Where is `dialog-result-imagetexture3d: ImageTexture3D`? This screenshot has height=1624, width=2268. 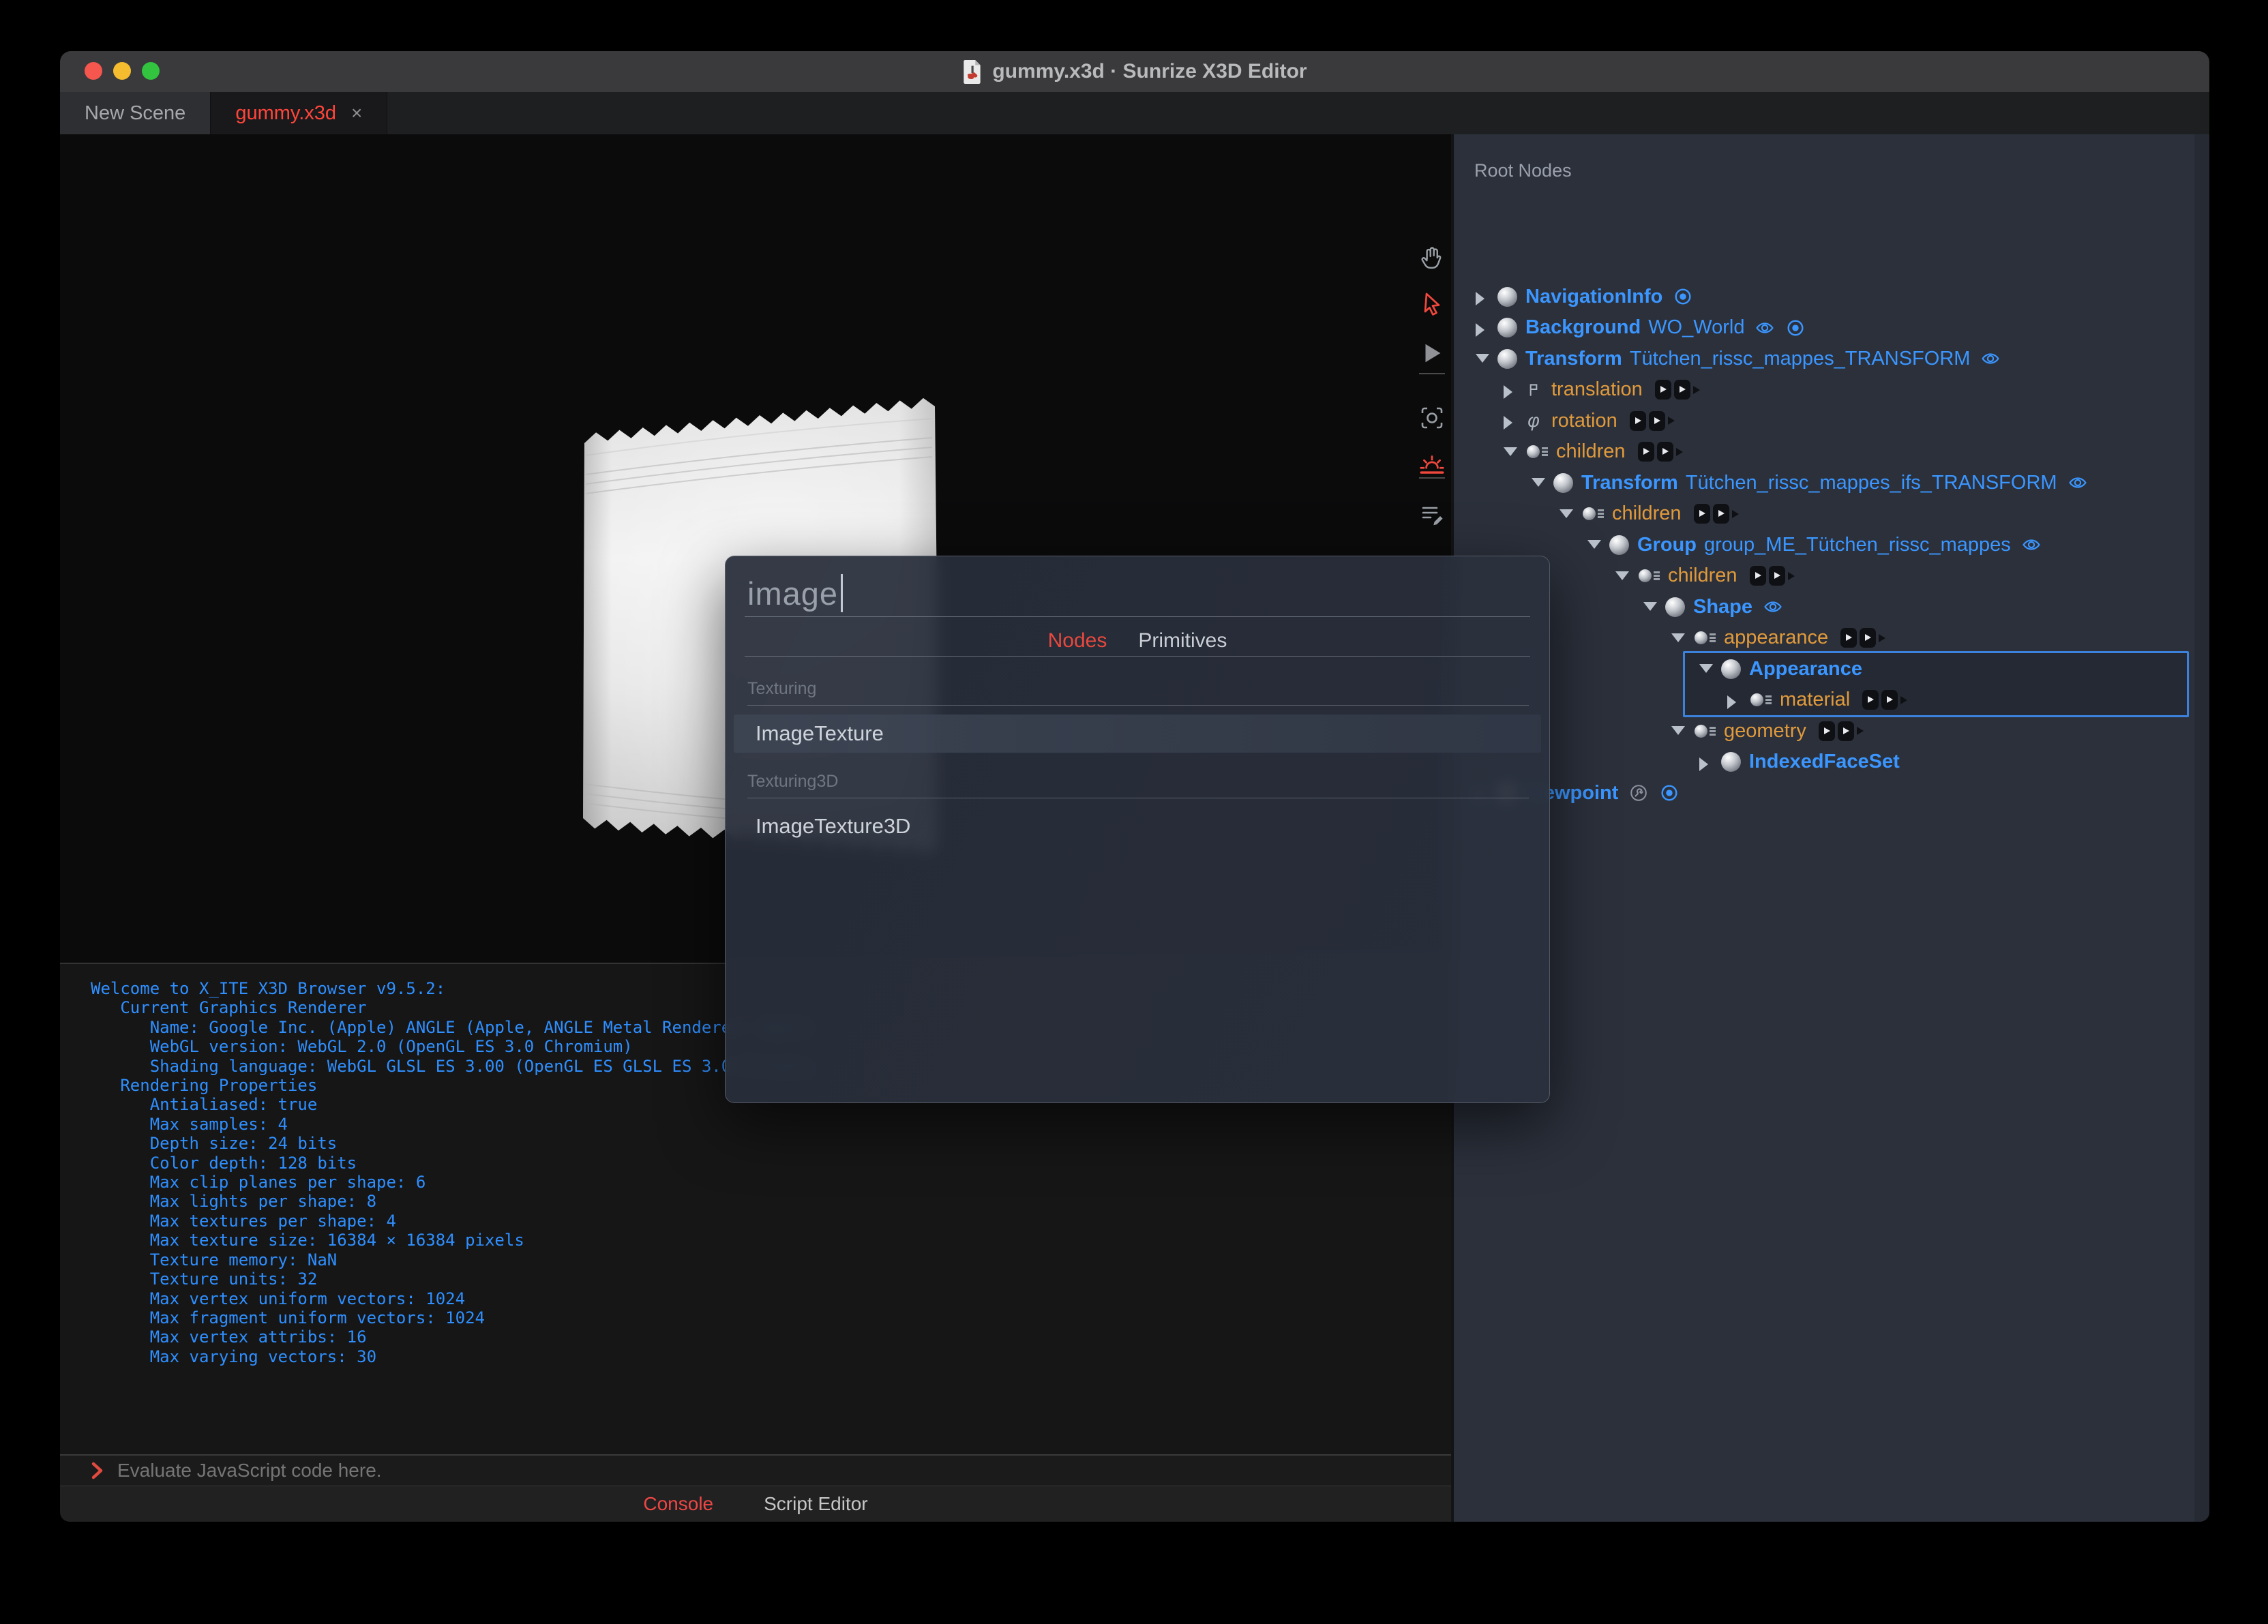
dialog-result-imagetexture3d: ImageTexture3D is located at coordinates (1137, 826).